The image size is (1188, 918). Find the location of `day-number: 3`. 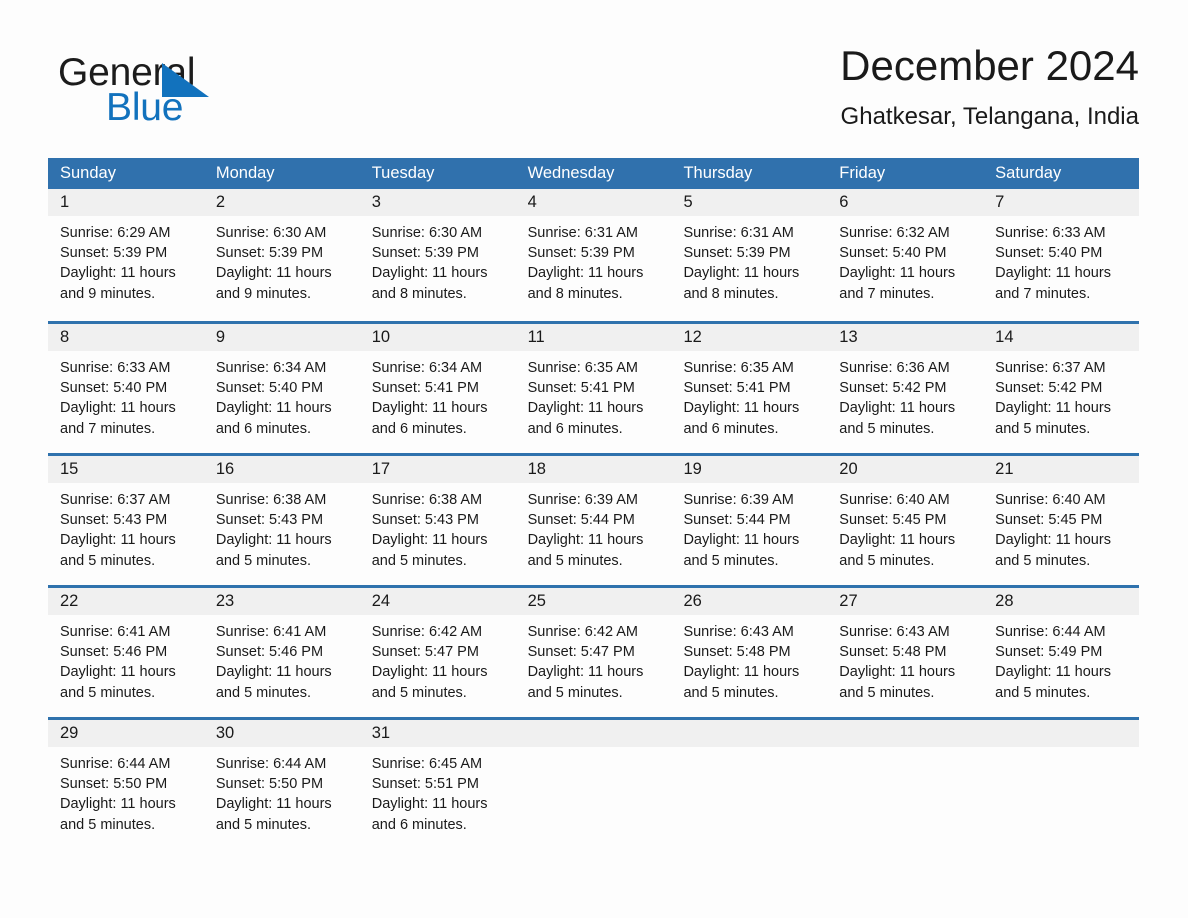

day-number: 3 is located at coordinates (376, 202).